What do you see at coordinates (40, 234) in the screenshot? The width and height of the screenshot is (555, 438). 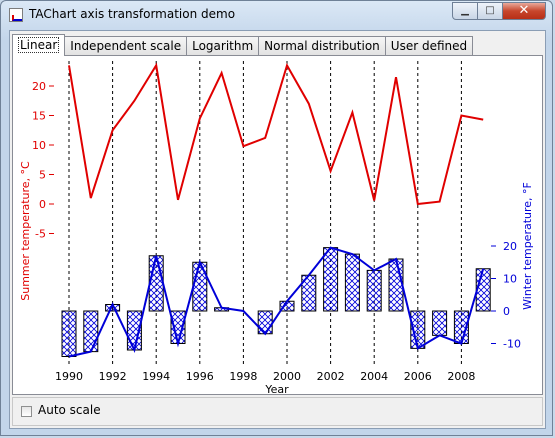 I see `left-tick-label--5: -5` at bounding box center [40, 234].